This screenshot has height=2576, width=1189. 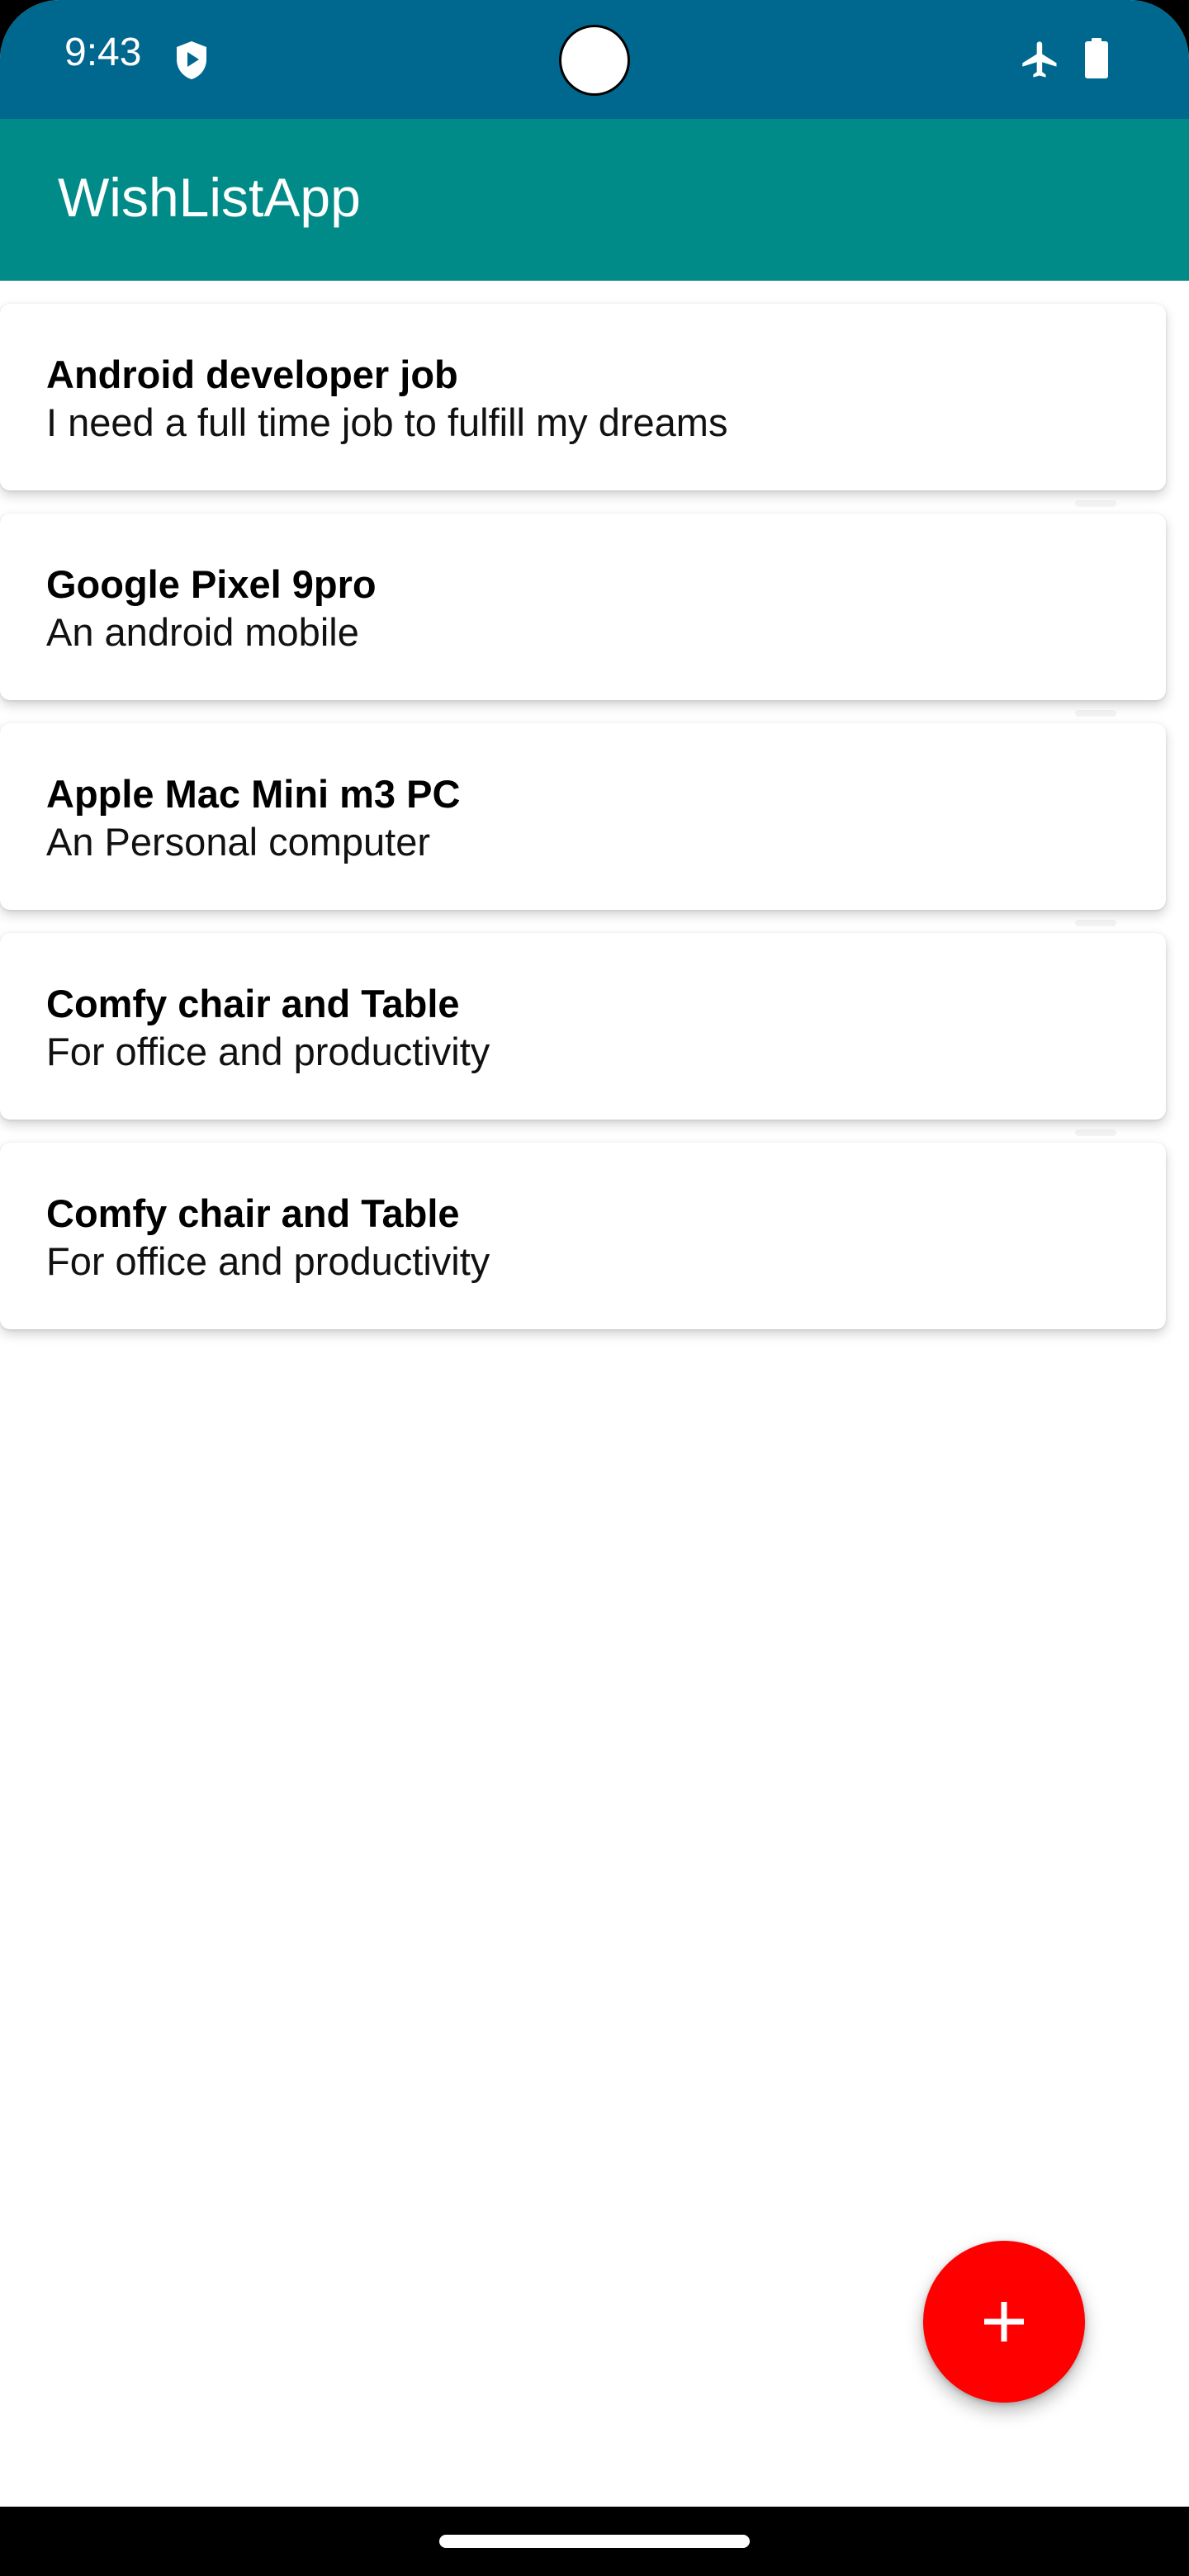 I want to click on wish-description: An Personal computer, so click(x=238, y=842).